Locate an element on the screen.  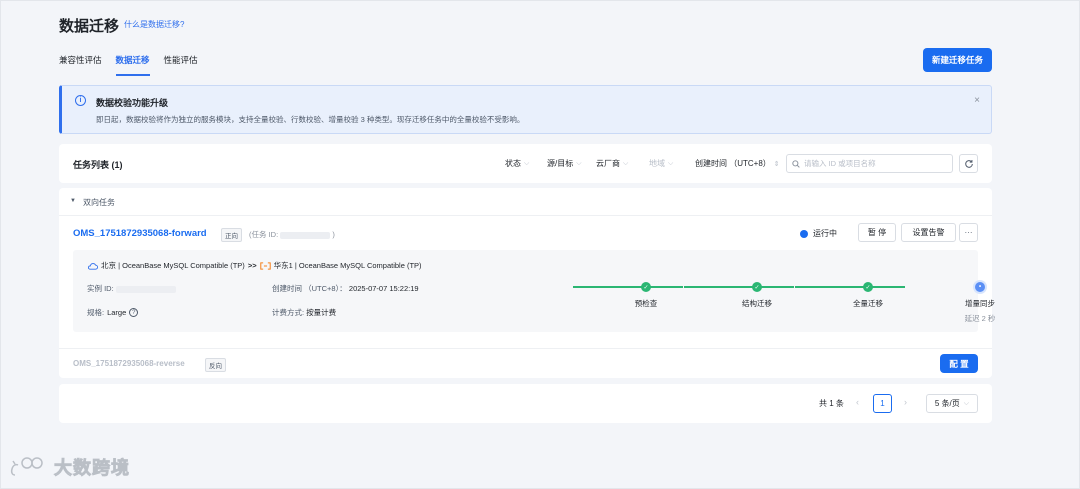
help-link: 什么是数据迁移? is located at coordinates (154, 24).